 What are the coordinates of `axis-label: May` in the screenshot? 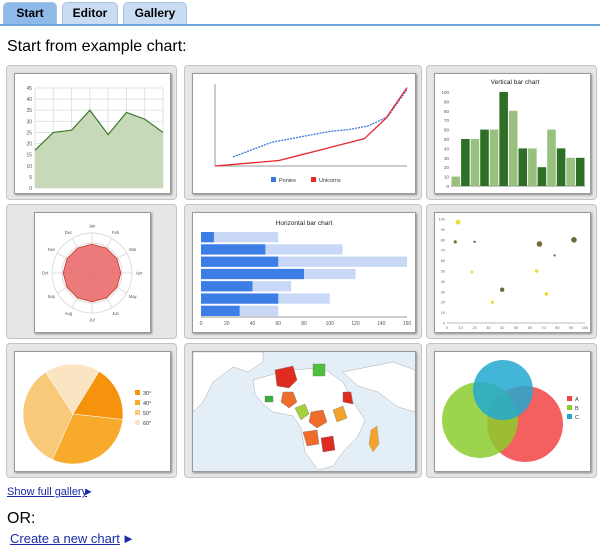 It's located at (133, 296).